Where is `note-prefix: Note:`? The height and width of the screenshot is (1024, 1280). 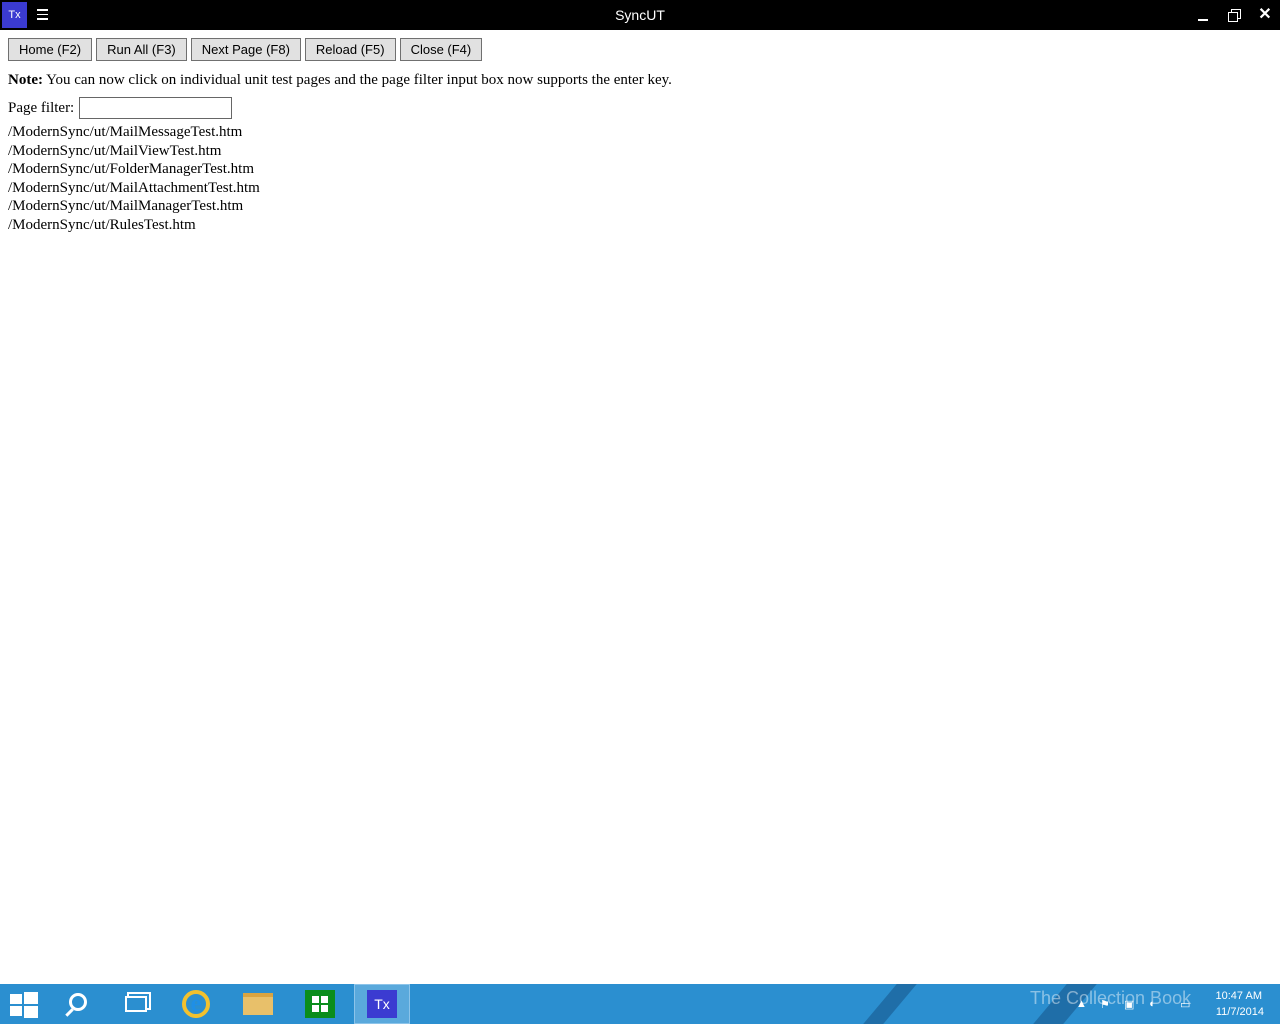
note-prefix: Note: is located at coordinates (25, 80).